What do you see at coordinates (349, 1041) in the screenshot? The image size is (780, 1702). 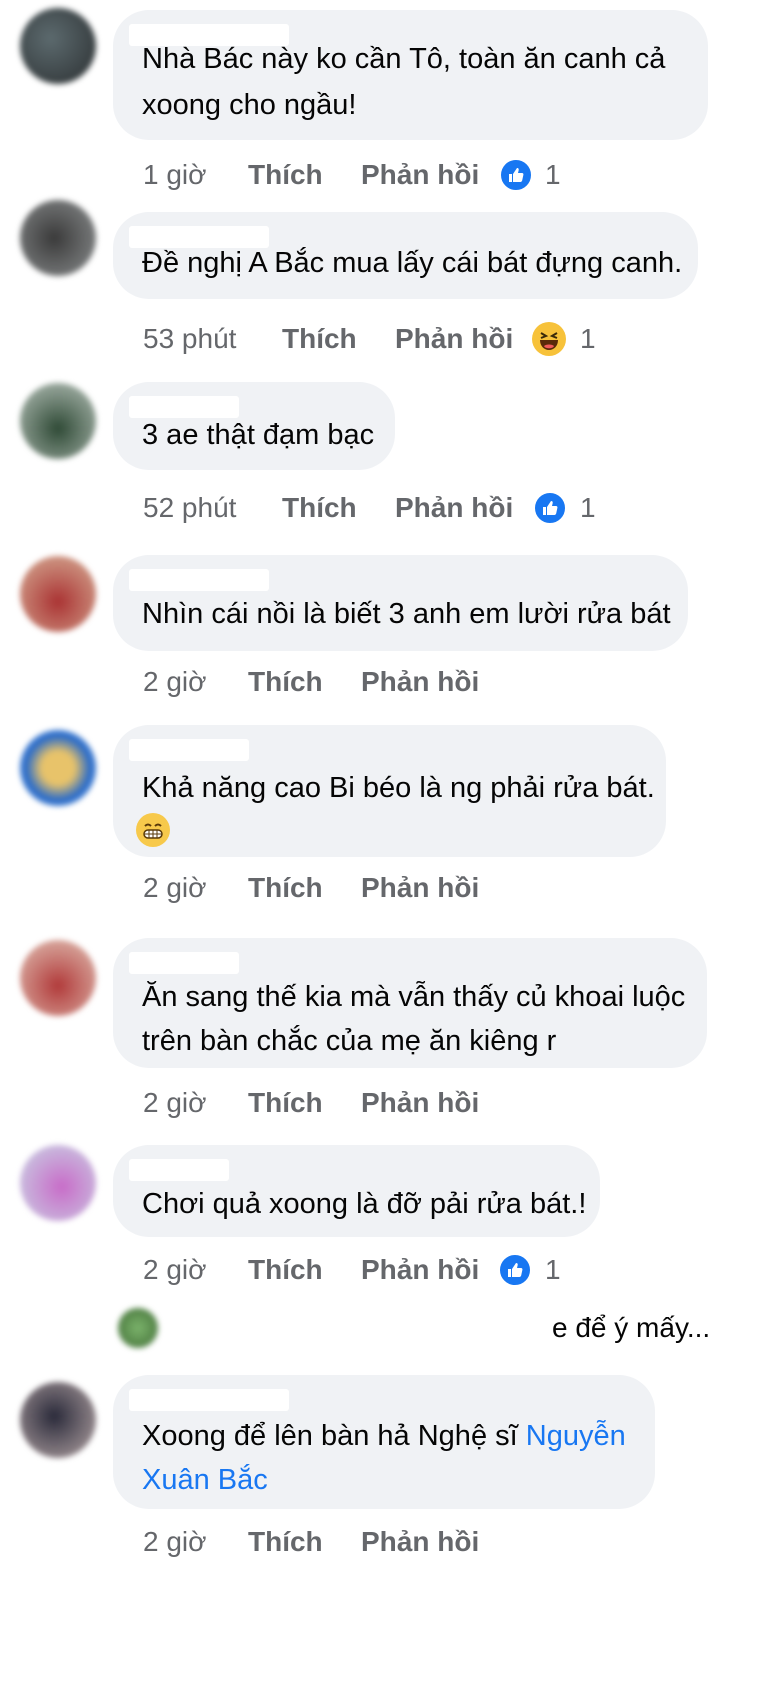 I see `comment-text: trên bàn chắc của mẹ ăn kiêng r` at bounding box center [349, 1041].